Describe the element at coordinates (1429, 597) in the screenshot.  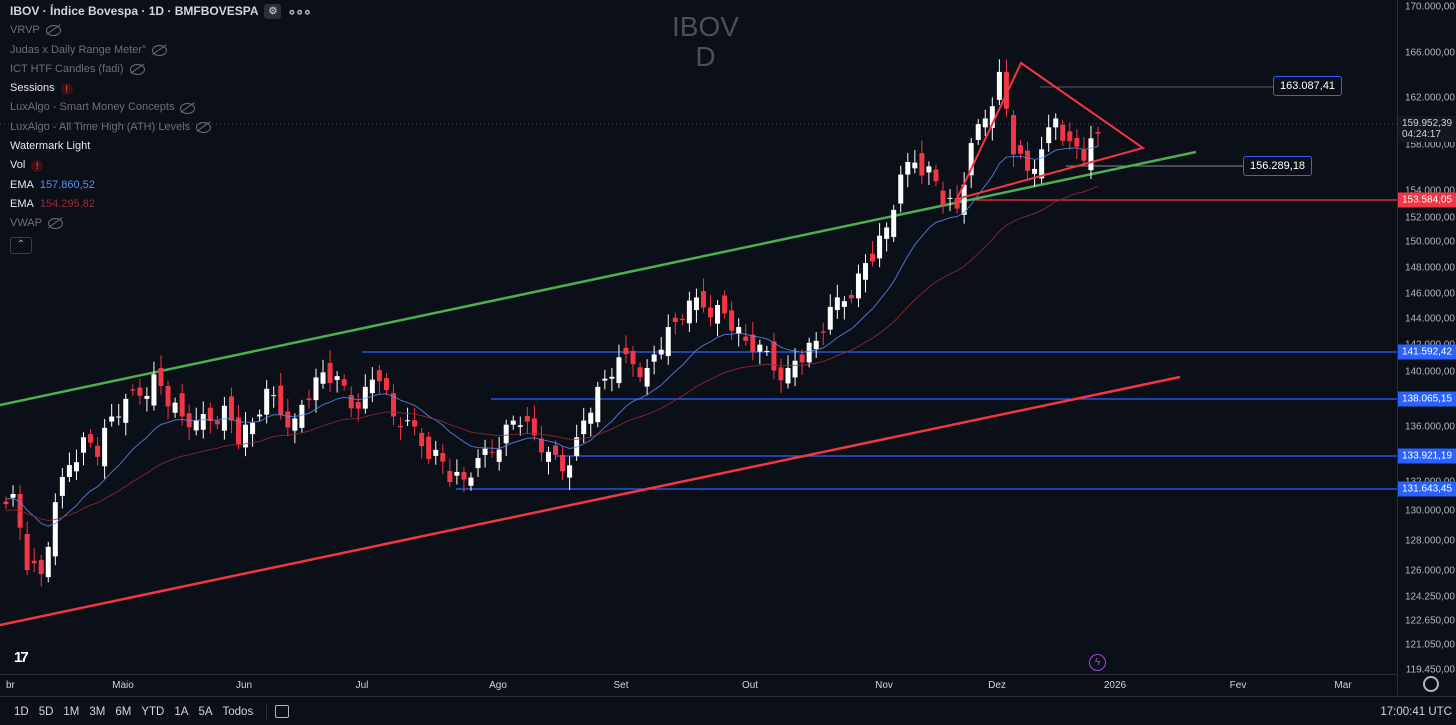
I see `price-tick: 124.250,00` at that location.